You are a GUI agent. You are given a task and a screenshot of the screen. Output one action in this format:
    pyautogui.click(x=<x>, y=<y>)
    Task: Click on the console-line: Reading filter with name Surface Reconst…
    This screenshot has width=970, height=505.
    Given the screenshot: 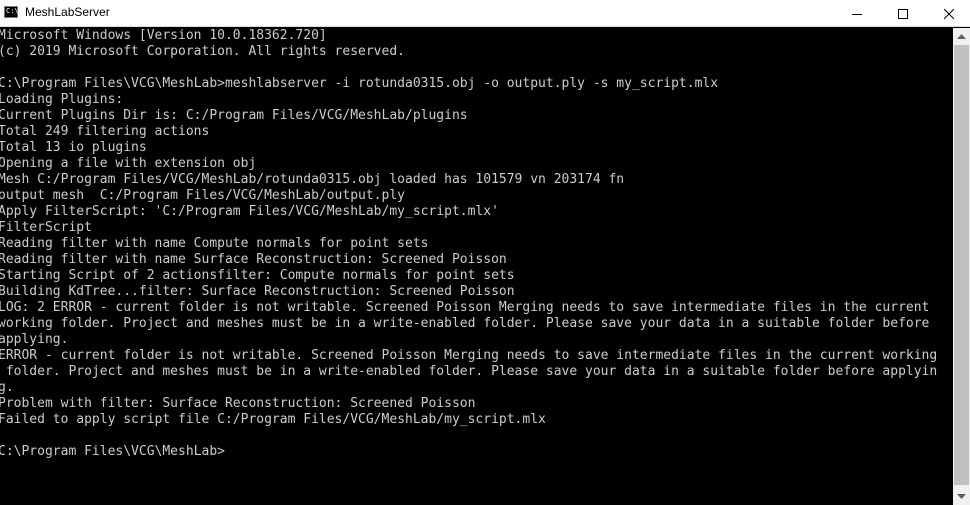 What is the action you would take?
    pyautogui.click(x=253, y=259)
    